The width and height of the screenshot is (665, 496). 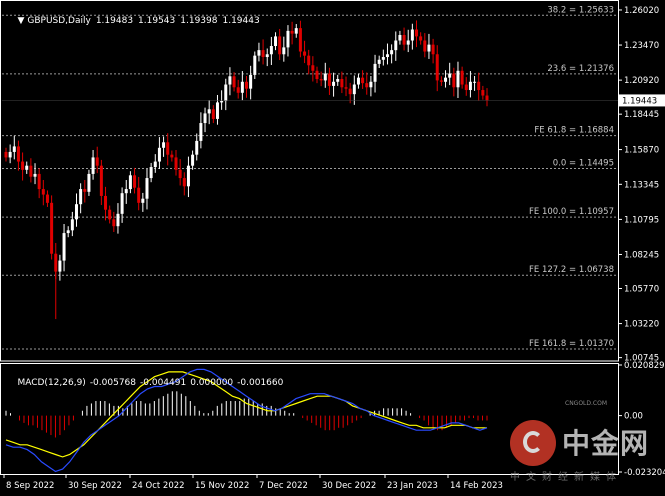 I want to click on fib-label: FE 127.2 = 1.06738, so click(x=571, y=270).